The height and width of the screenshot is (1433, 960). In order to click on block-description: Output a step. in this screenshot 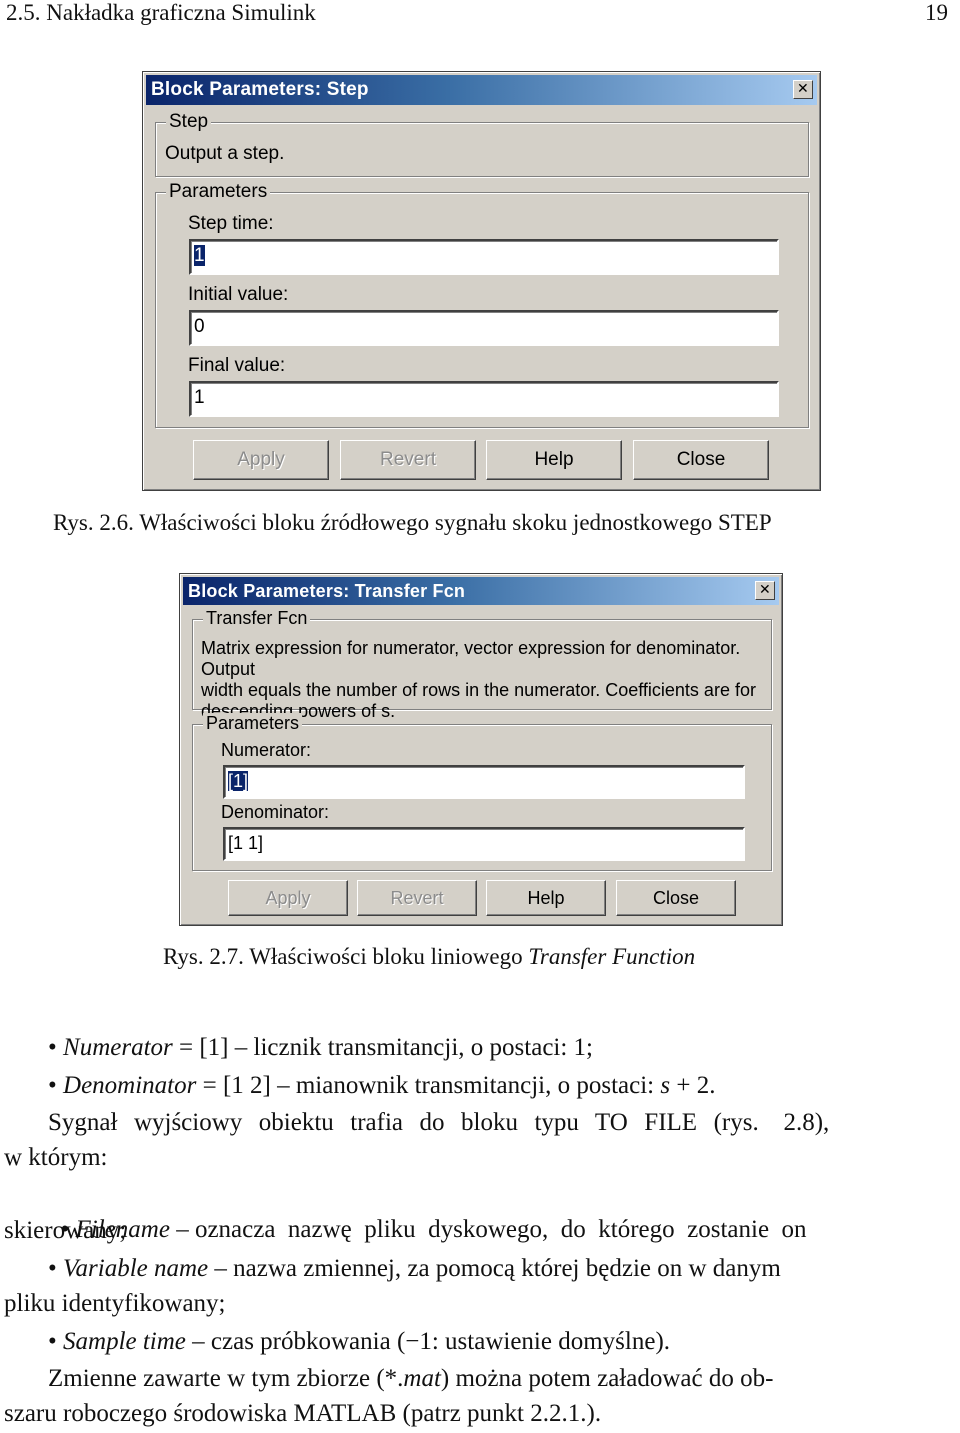, I will do `click(225, 153)`.